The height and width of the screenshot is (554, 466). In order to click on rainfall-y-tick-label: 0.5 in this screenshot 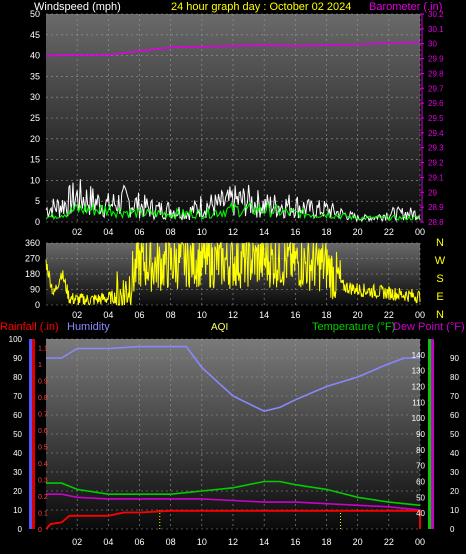, I will do `click(43, 447)`.